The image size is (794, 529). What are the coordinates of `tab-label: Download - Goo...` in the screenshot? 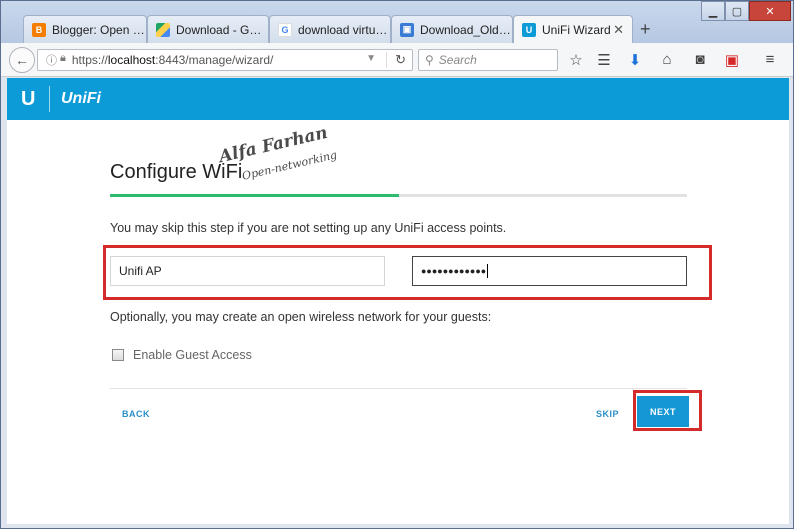 It's located at (222, 29).